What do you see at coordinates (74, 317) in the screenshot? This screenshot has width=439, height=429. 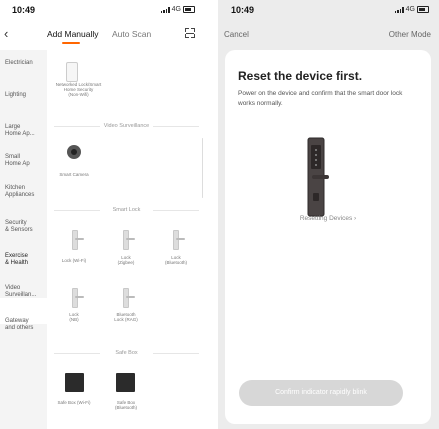 I see `device-label-lock-nb: Lock (NB)` at bounding box center [74, 317].